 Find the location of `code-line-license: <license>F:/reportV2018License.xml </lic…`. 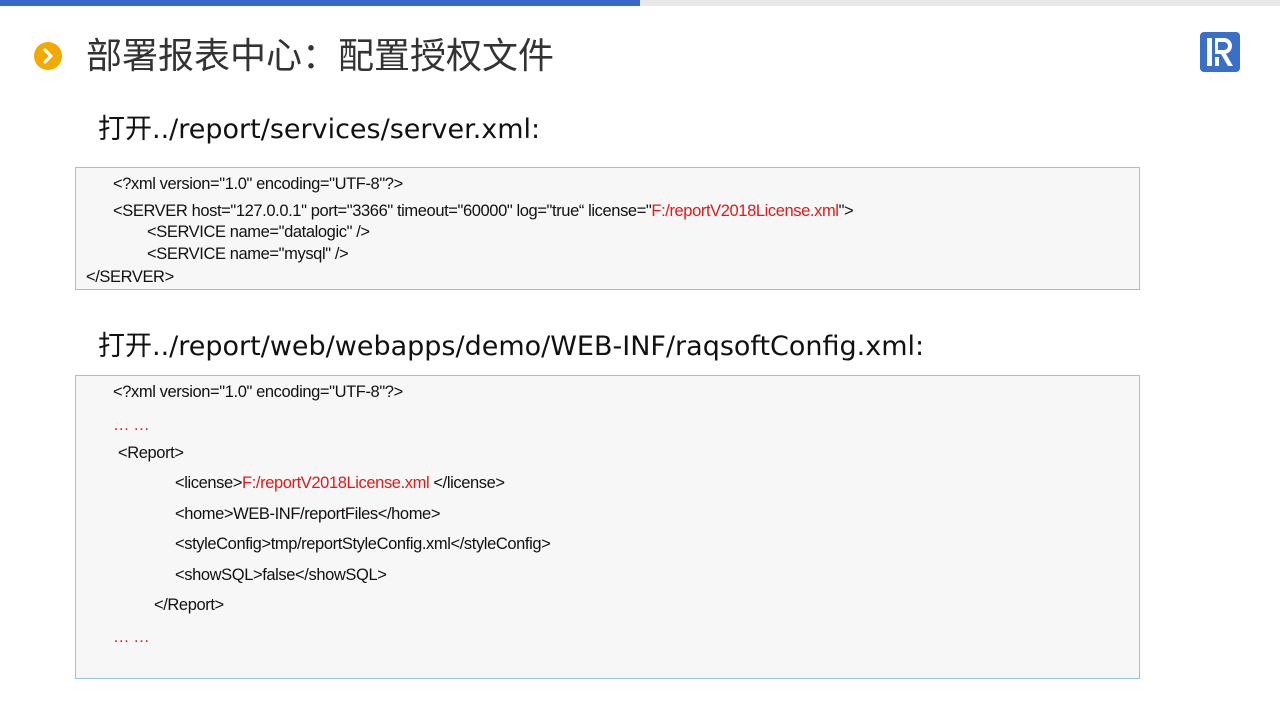

code-line-license: <license>F:/reportV2018License.xml </lic… is located at coordinates (340, 483).